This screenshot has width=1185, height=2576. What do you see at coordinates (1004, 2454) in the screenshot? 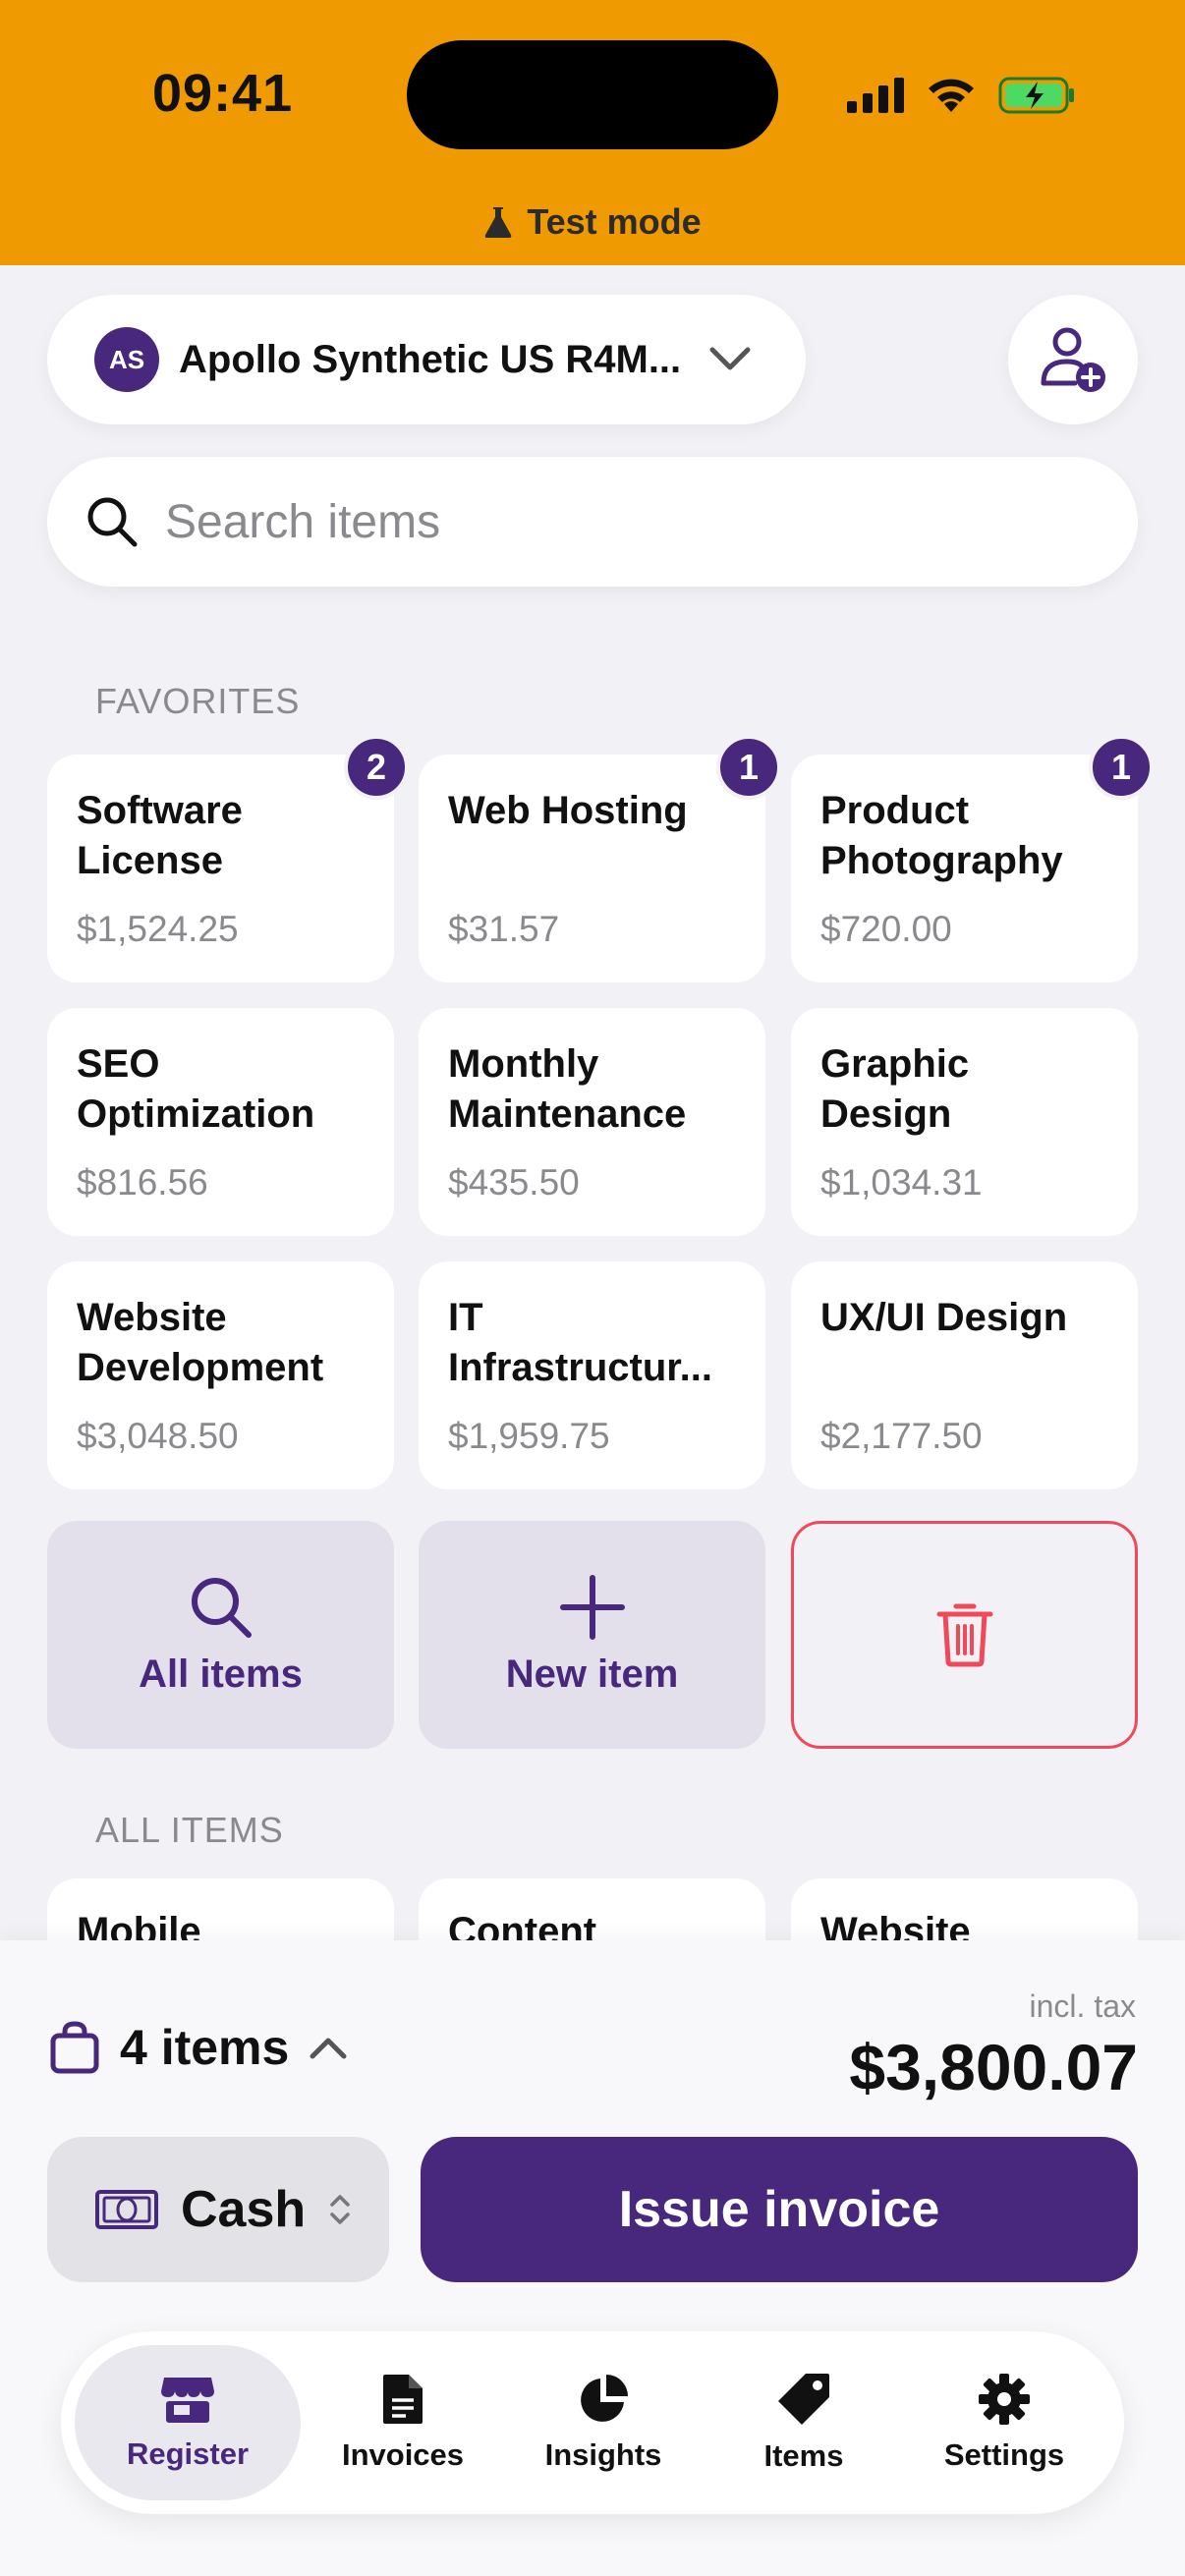
I see `tab-label: Settings` at bounding box center [1004, 2454].